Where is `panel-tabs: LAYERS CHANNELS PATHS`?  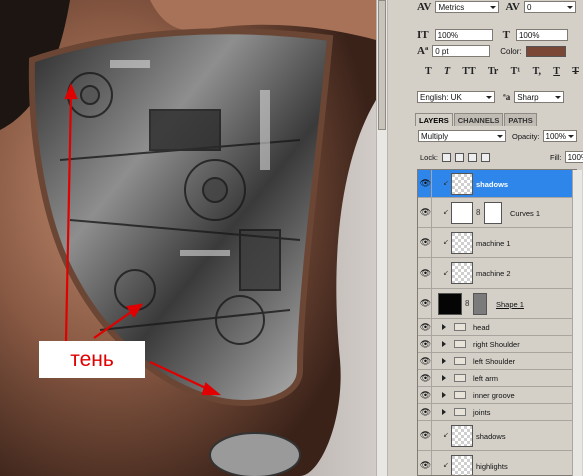
panel-tabs: LAYERS CHANNELS PATHS is located at coordinates (476, 119).